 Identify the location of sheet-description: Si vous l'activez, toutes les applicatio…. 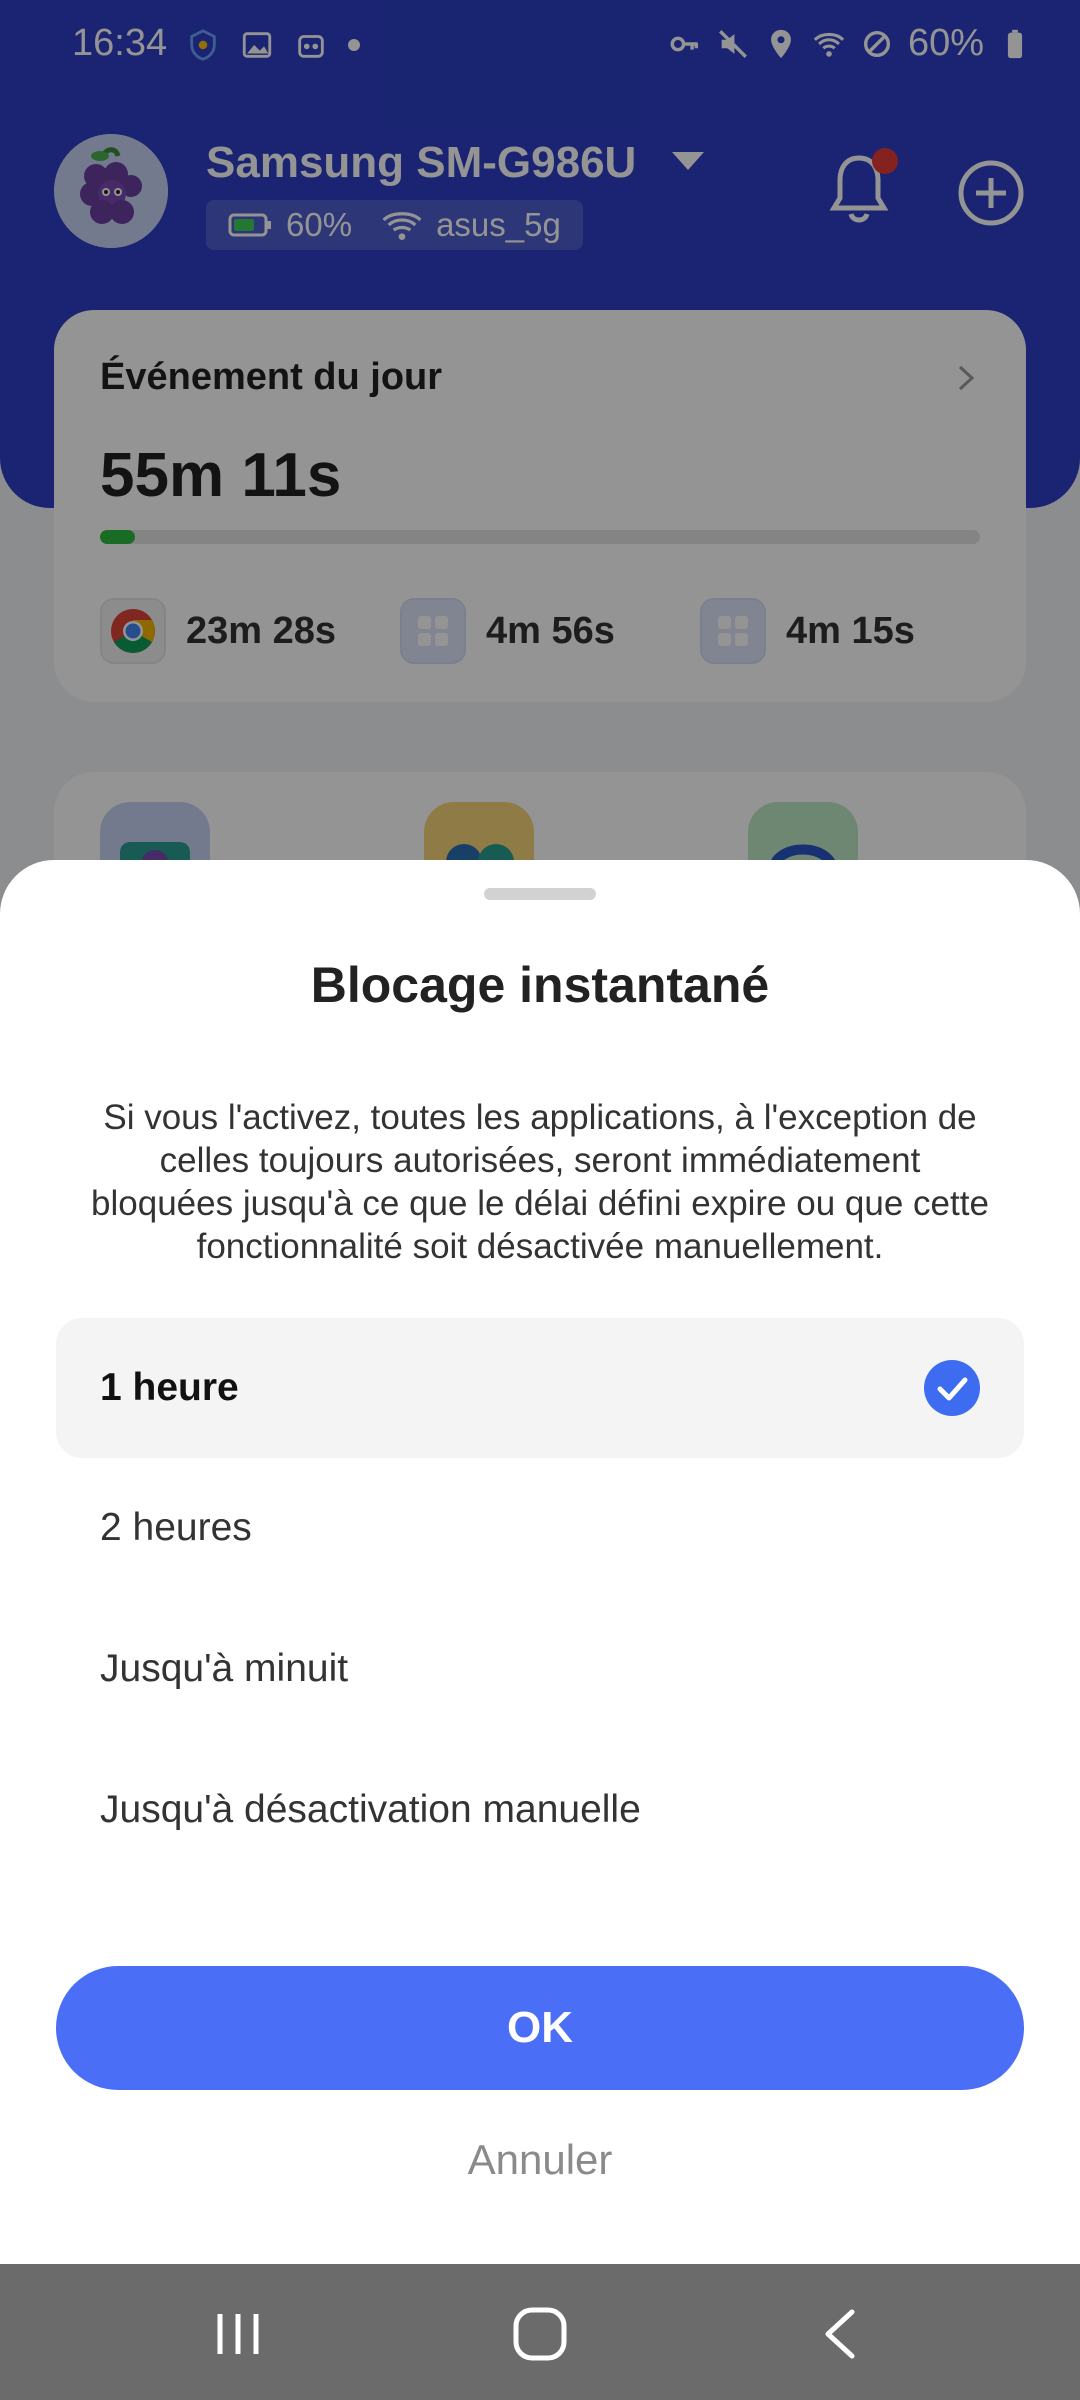
(540, 1182).